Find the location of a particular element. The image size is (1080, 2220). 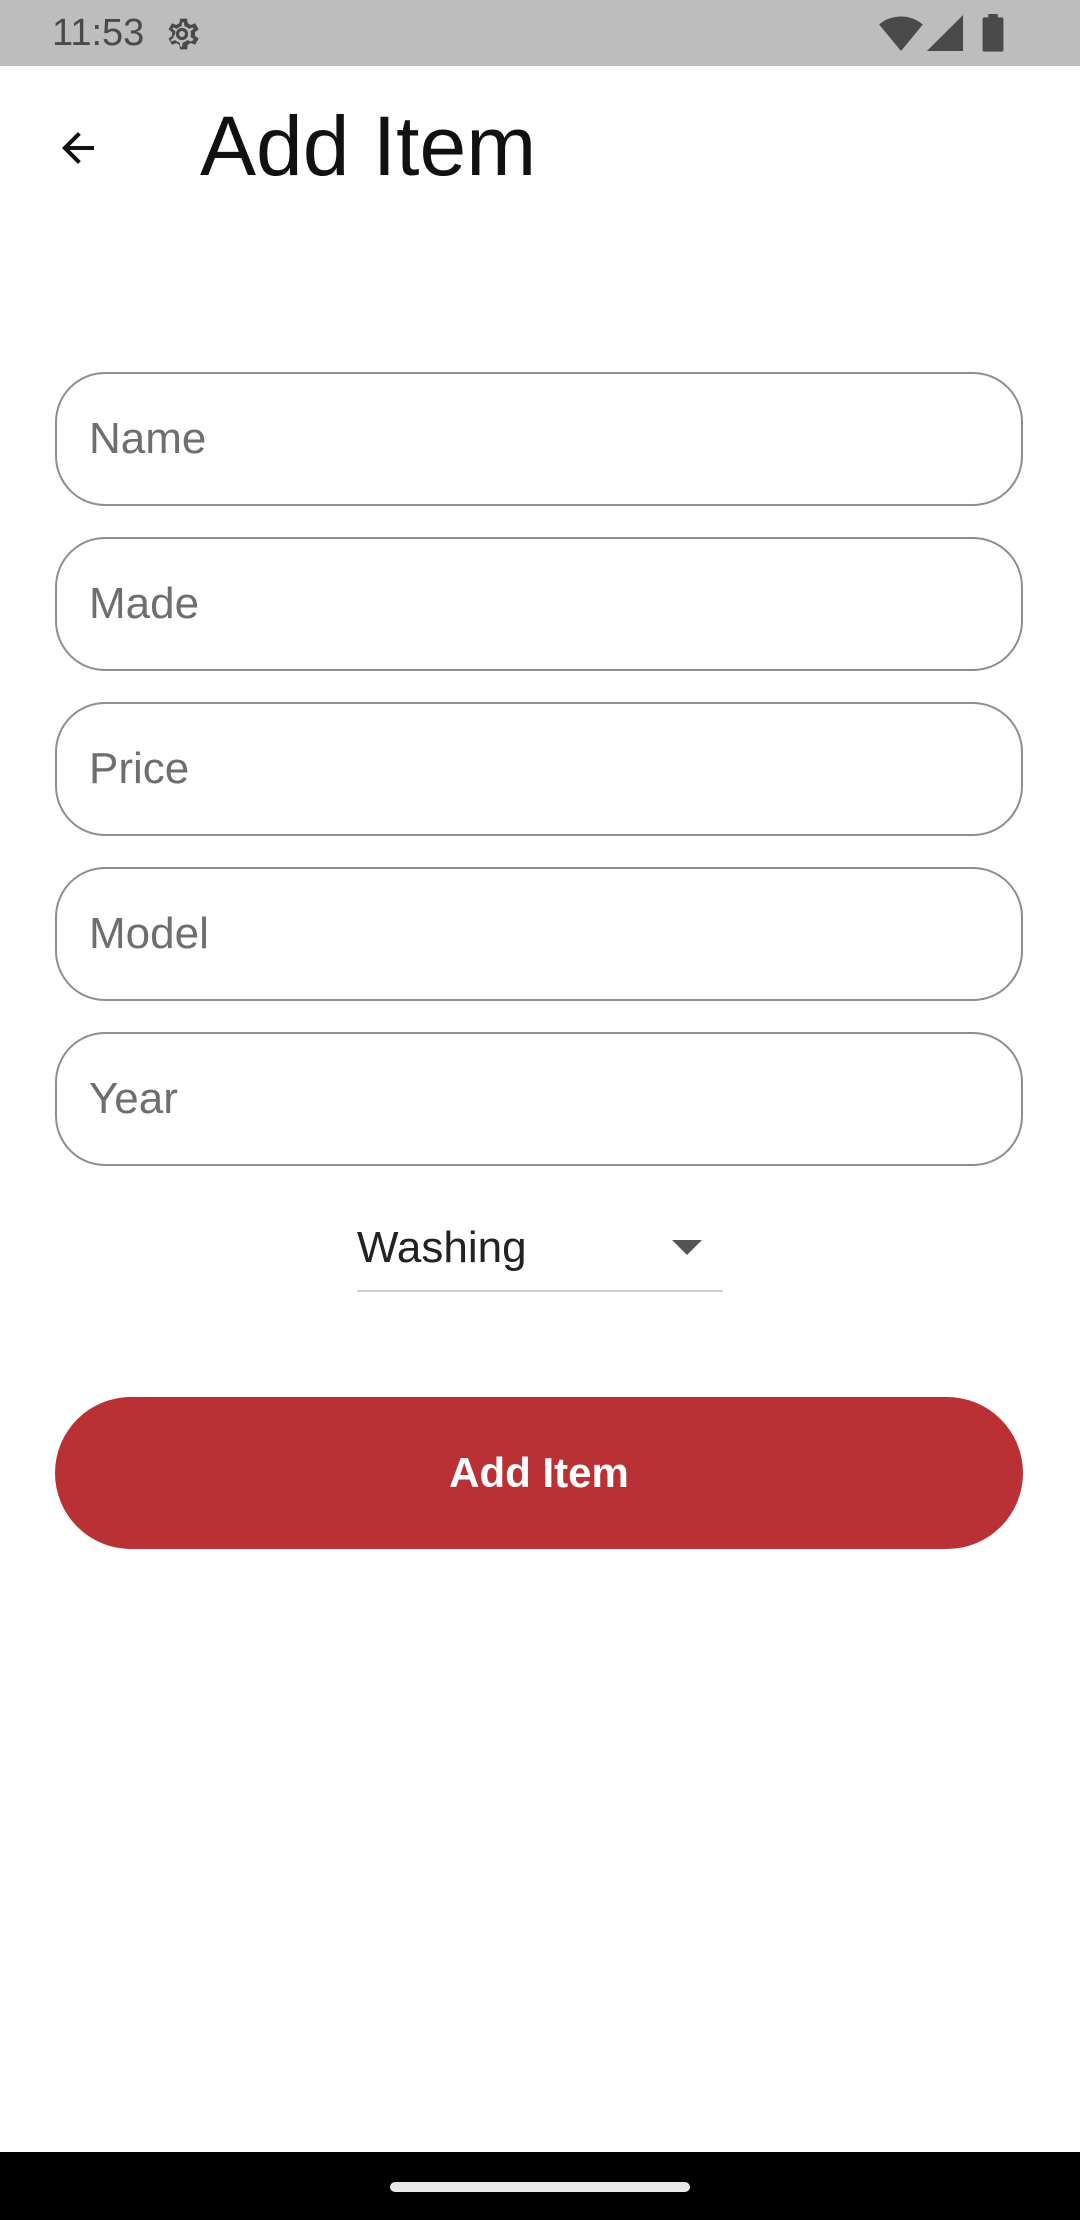

signal-icon is located at coordinates (945, 33).